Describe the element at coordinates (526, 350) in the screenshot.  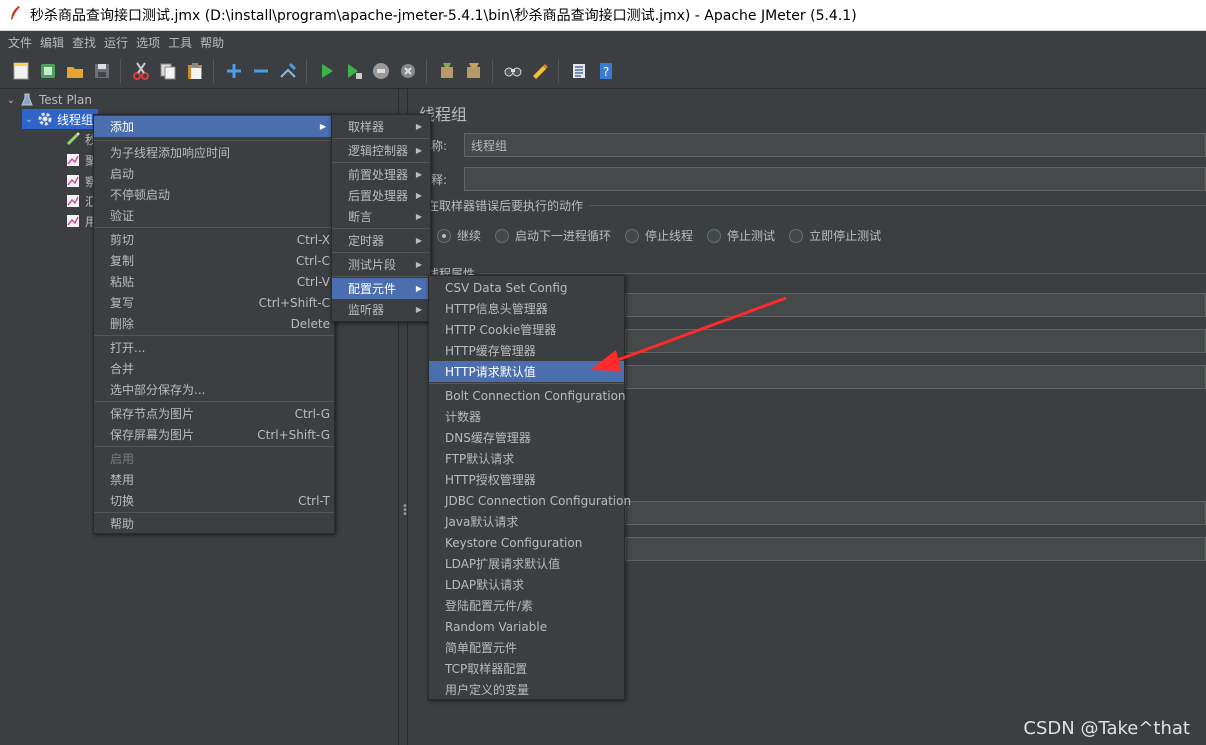
I see `menu-item-http-cache-manager: HTTP缓存管理器` at that location.